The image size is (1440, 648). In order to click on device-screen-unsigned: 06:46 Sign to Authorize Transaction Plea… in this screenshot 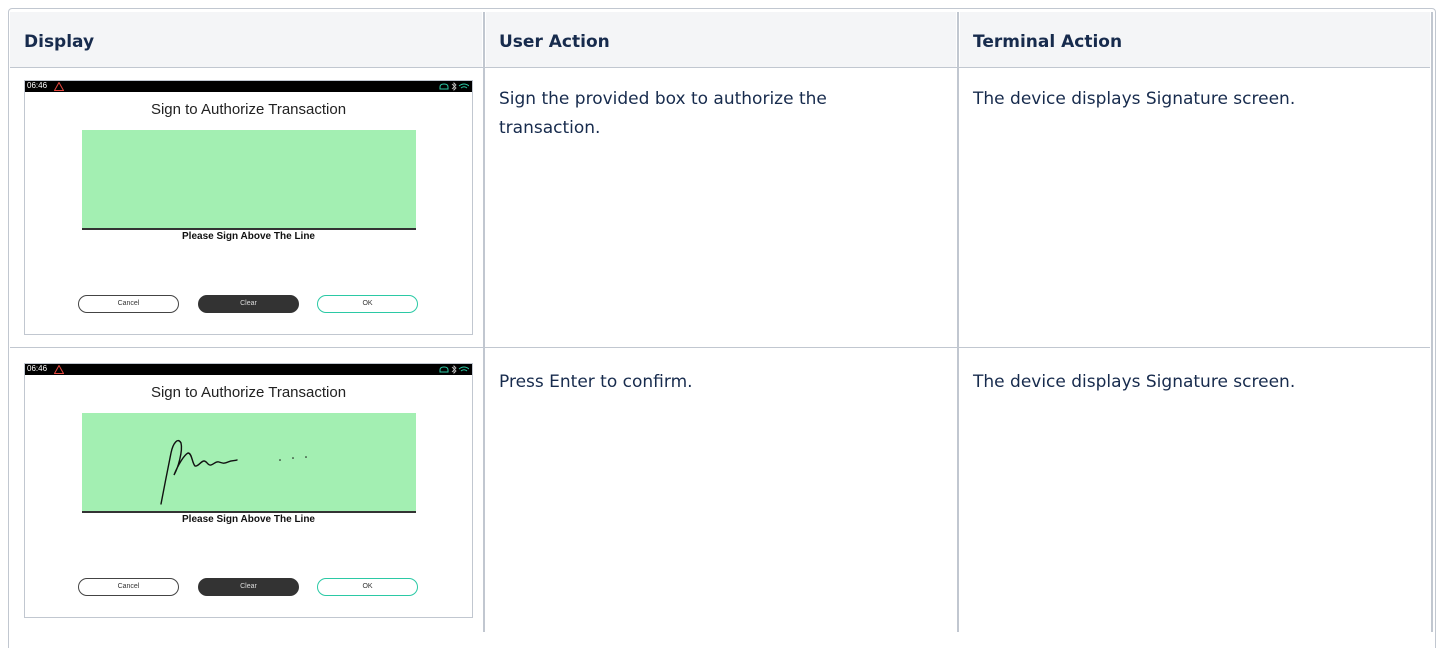, I will do `click(248, 207)`.